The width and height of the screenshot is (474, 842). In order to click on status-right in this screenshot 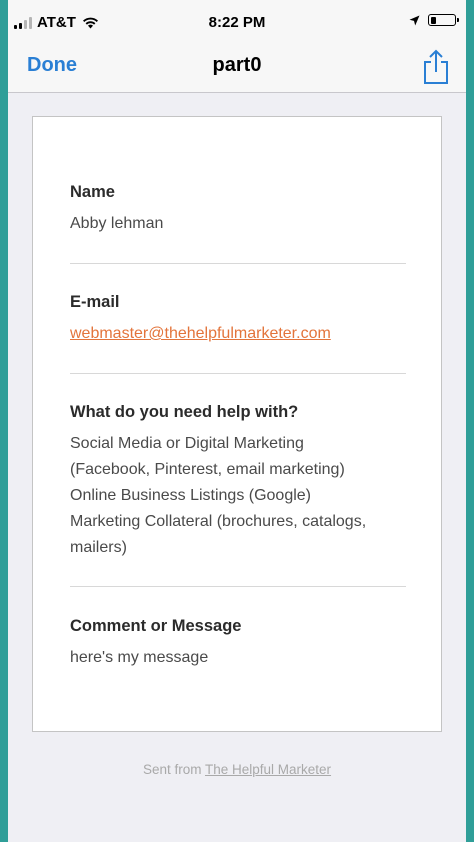, I will do `click(434, 20)`.